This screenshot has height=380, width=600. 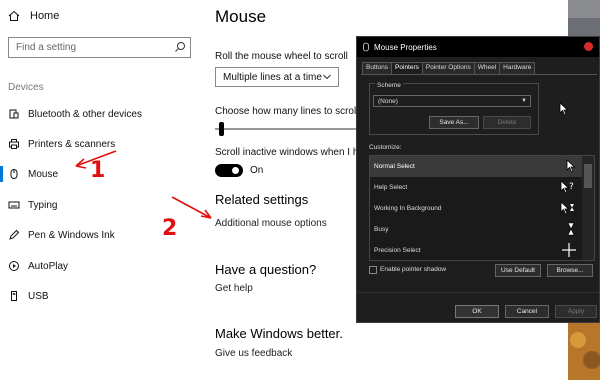 I want to click on annotation-step-1: 1, so click(x=98, y=170).